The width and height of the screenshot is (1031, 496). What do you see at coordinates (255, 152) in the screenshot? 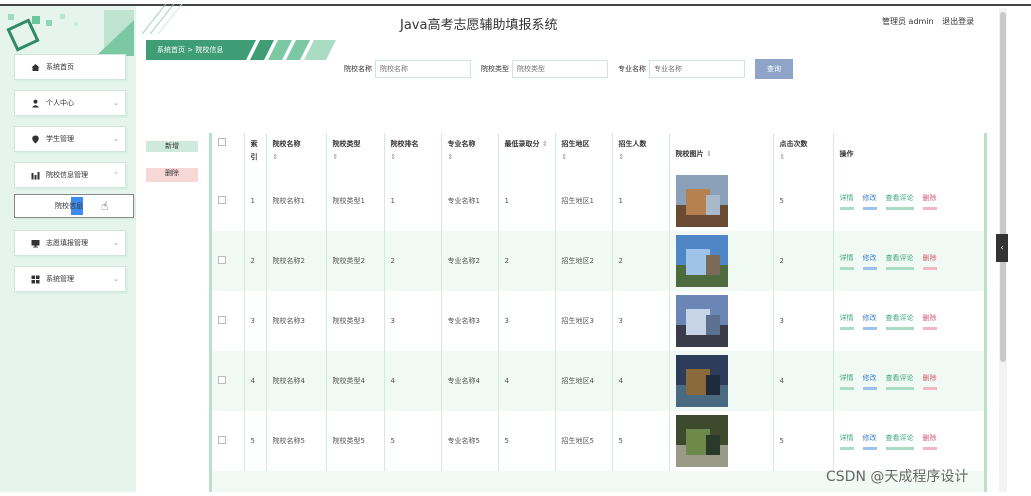
I see `column-header: 索引` at bounding box center [255, 152].